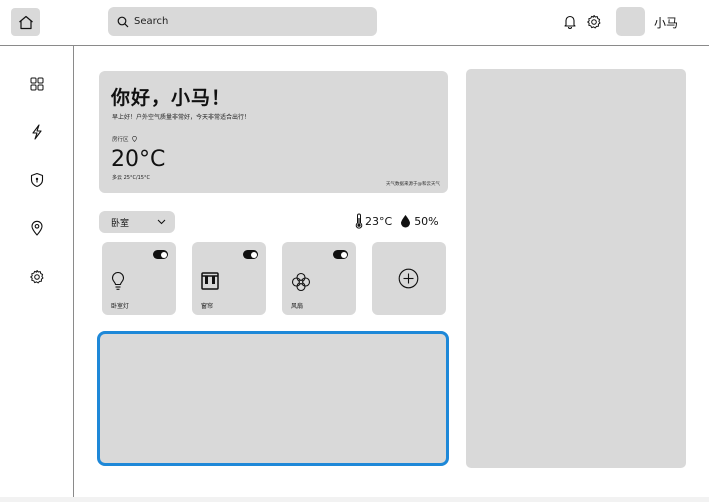  I want to click on home-icon, so click(25, 22).